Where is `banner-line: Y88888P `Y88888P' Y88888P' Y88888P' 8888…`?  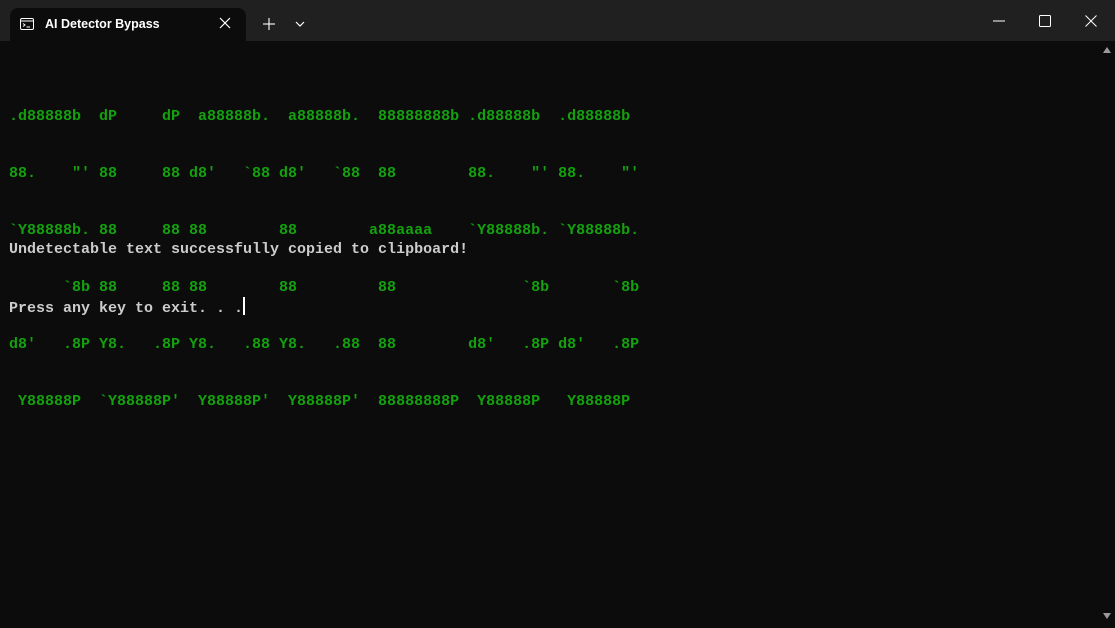
banner-line: Y88888P `Y88888P' Y88888P' Y88888P' 8888… is located at coordinates (320, 401).